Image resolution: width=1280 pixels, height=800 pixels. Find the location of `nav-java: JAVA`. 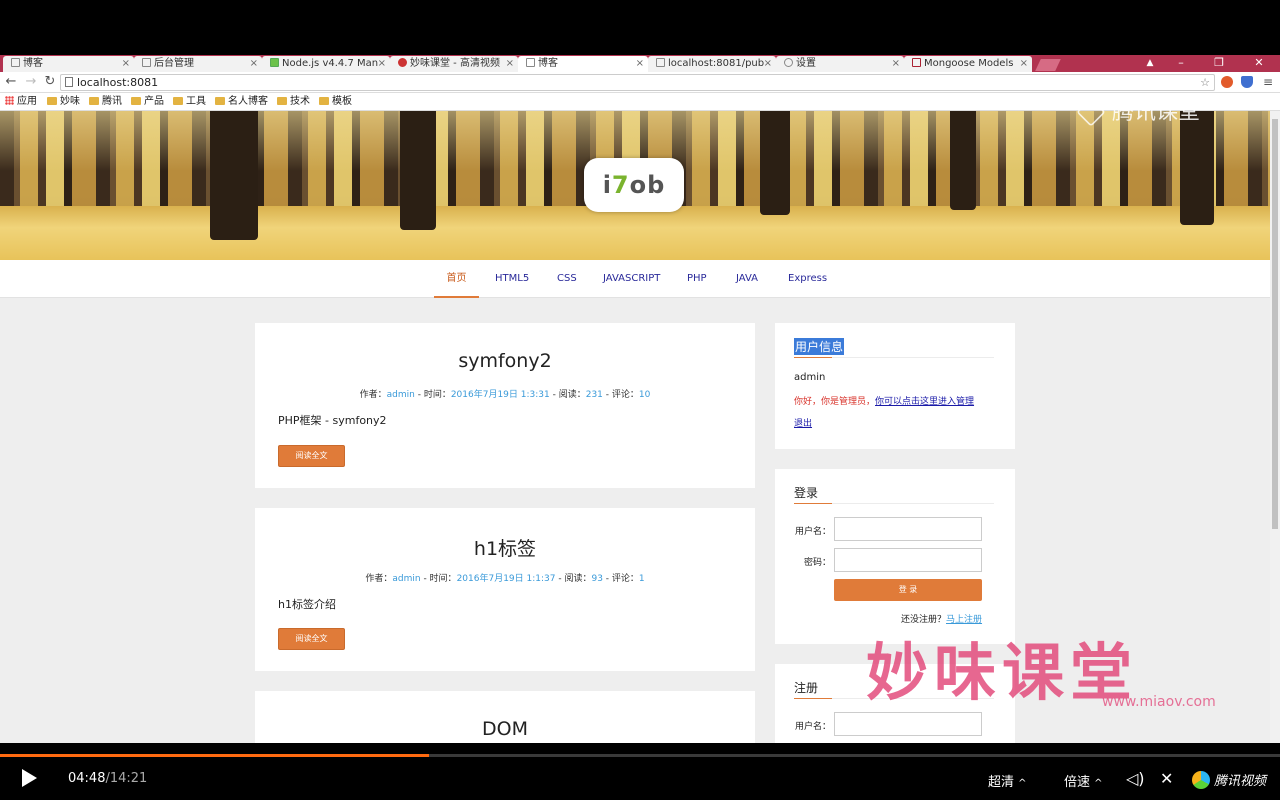

nav-java: JAVA is located at coordinates (747, 279).